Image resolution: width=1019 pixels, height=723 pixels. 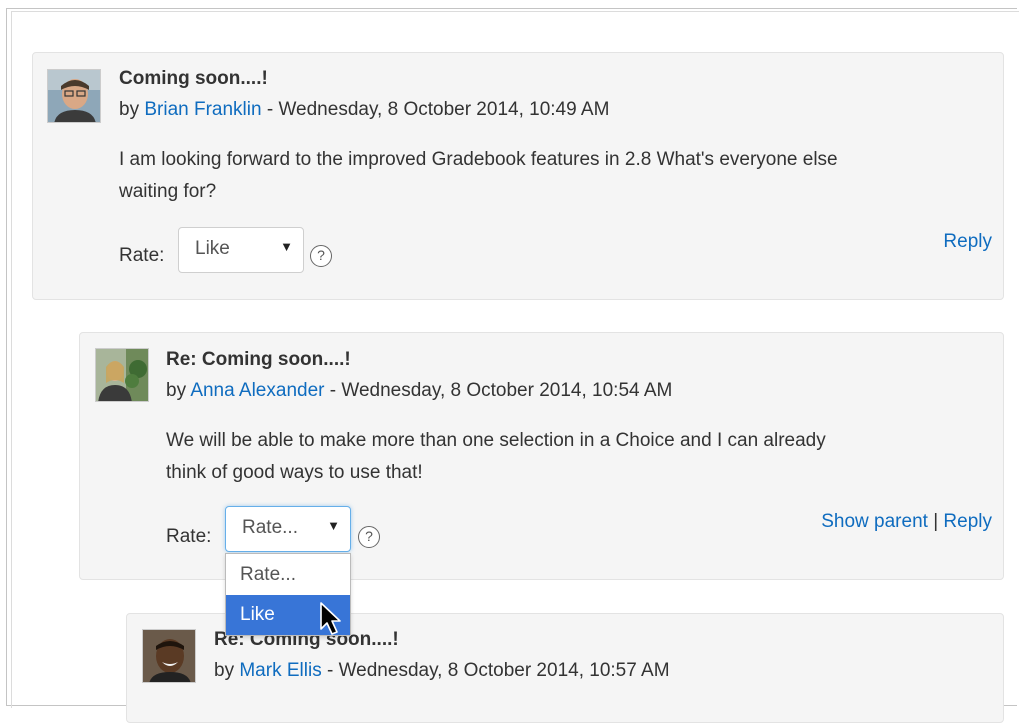 I want to click on post-subject: Coming soon....!, so click(x=193, y=78).